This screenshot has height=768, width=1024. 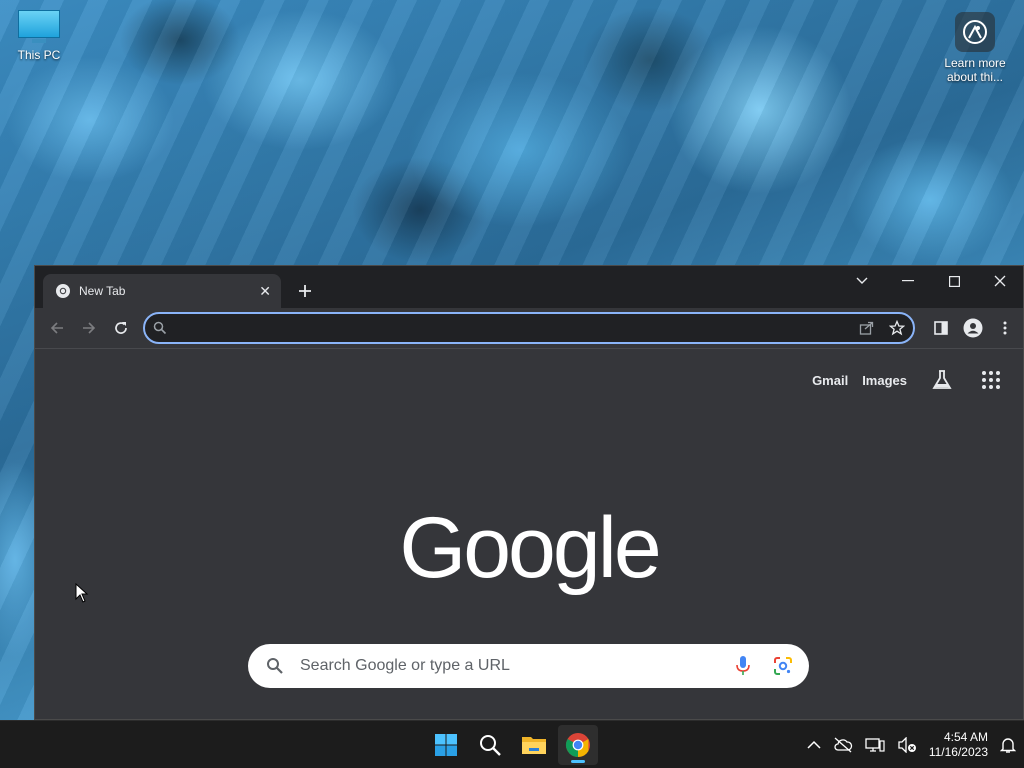 What do you see at coordinates (958, 752) in the screenshot?
I see `clock-date: 11/16/2023` at bounding box center [958, 752].